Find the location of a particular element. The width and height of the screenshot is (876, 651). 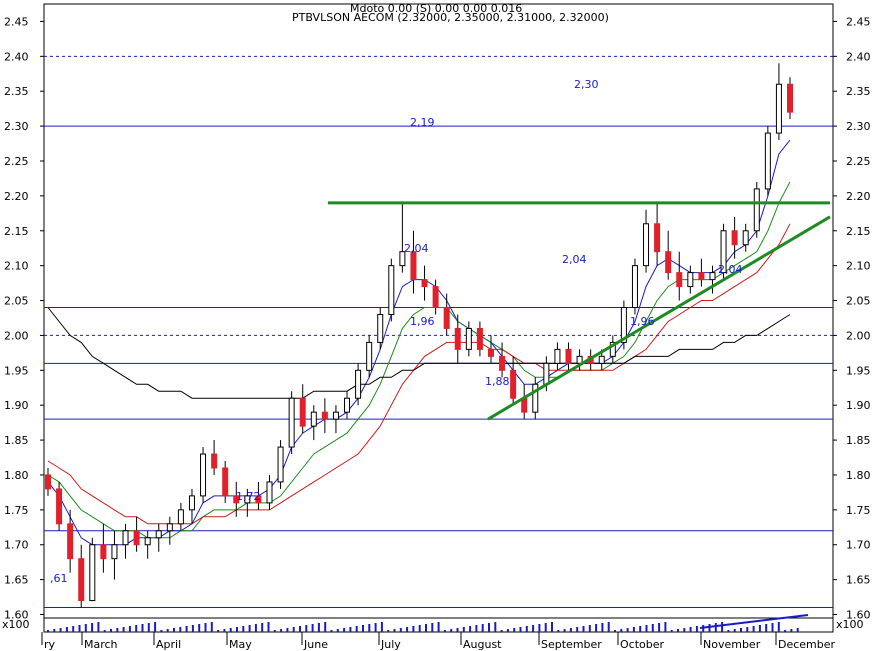

y-tick-label-left: 2.05 is located at coordinates (16, 301).